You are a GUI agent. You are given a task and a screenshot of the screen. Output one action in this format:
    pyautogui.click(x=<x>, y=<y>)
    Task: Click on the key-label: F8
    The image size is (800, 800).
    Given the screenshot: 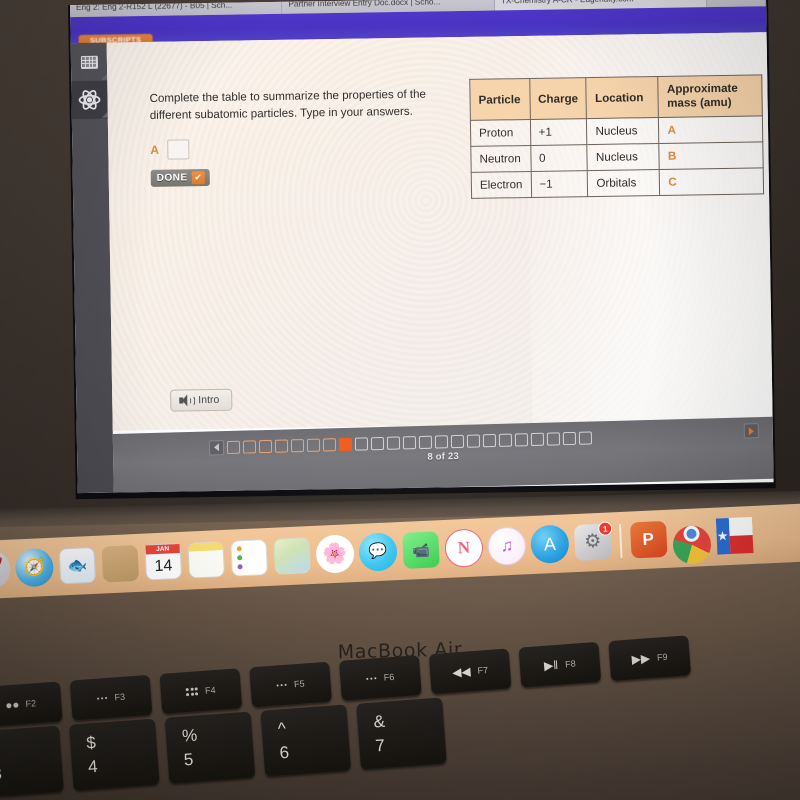 What is the action you would take?
    pyautogui.click(x=570, y=664)
    